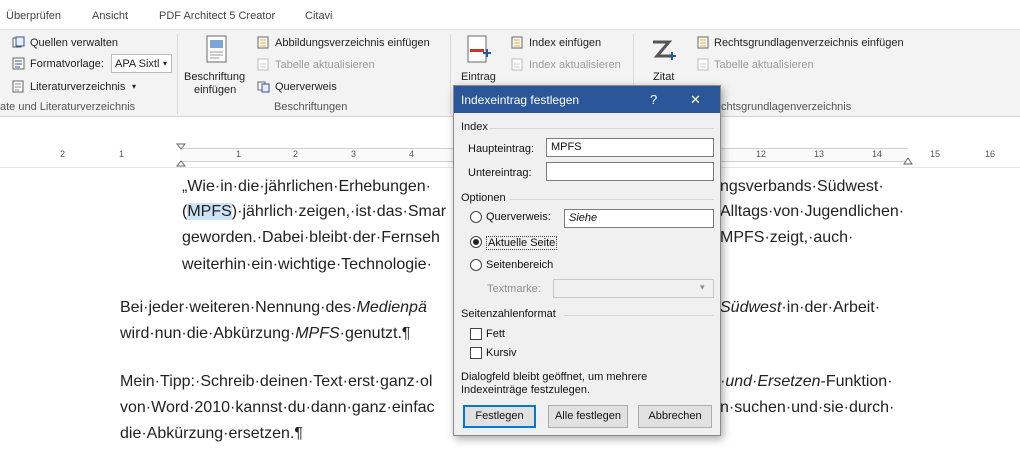 The image size is (1020, 464). What do you see at coordinates (311, 107) in the screenshot?
I see `captions-group-label: Beschriftungen` at bounding box center [311, 107].